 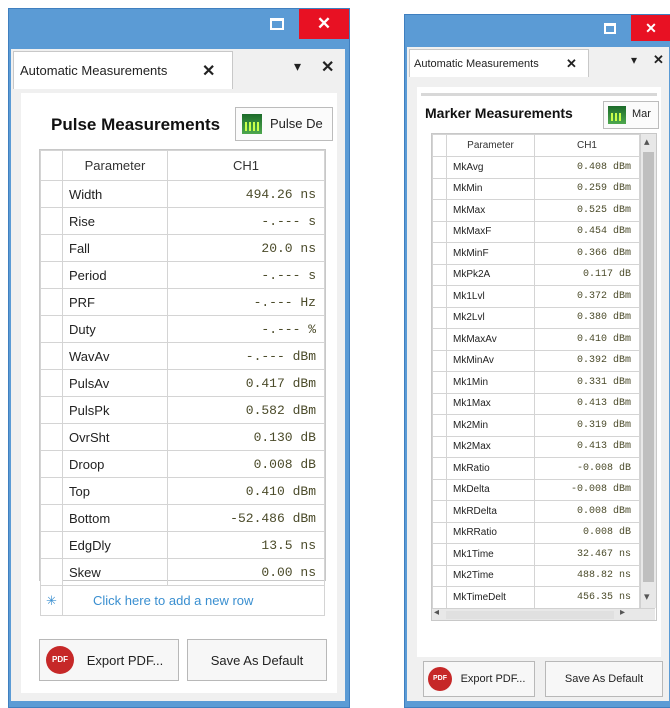 I want to click on vertical-scroll-thumb, so click(x=648, y=367).